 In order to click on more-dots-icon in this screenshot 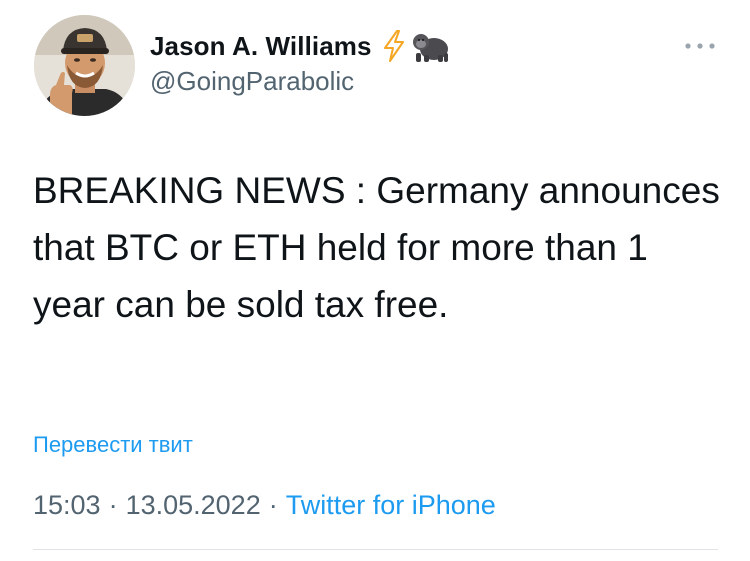, I will do `click(700, 46)`.